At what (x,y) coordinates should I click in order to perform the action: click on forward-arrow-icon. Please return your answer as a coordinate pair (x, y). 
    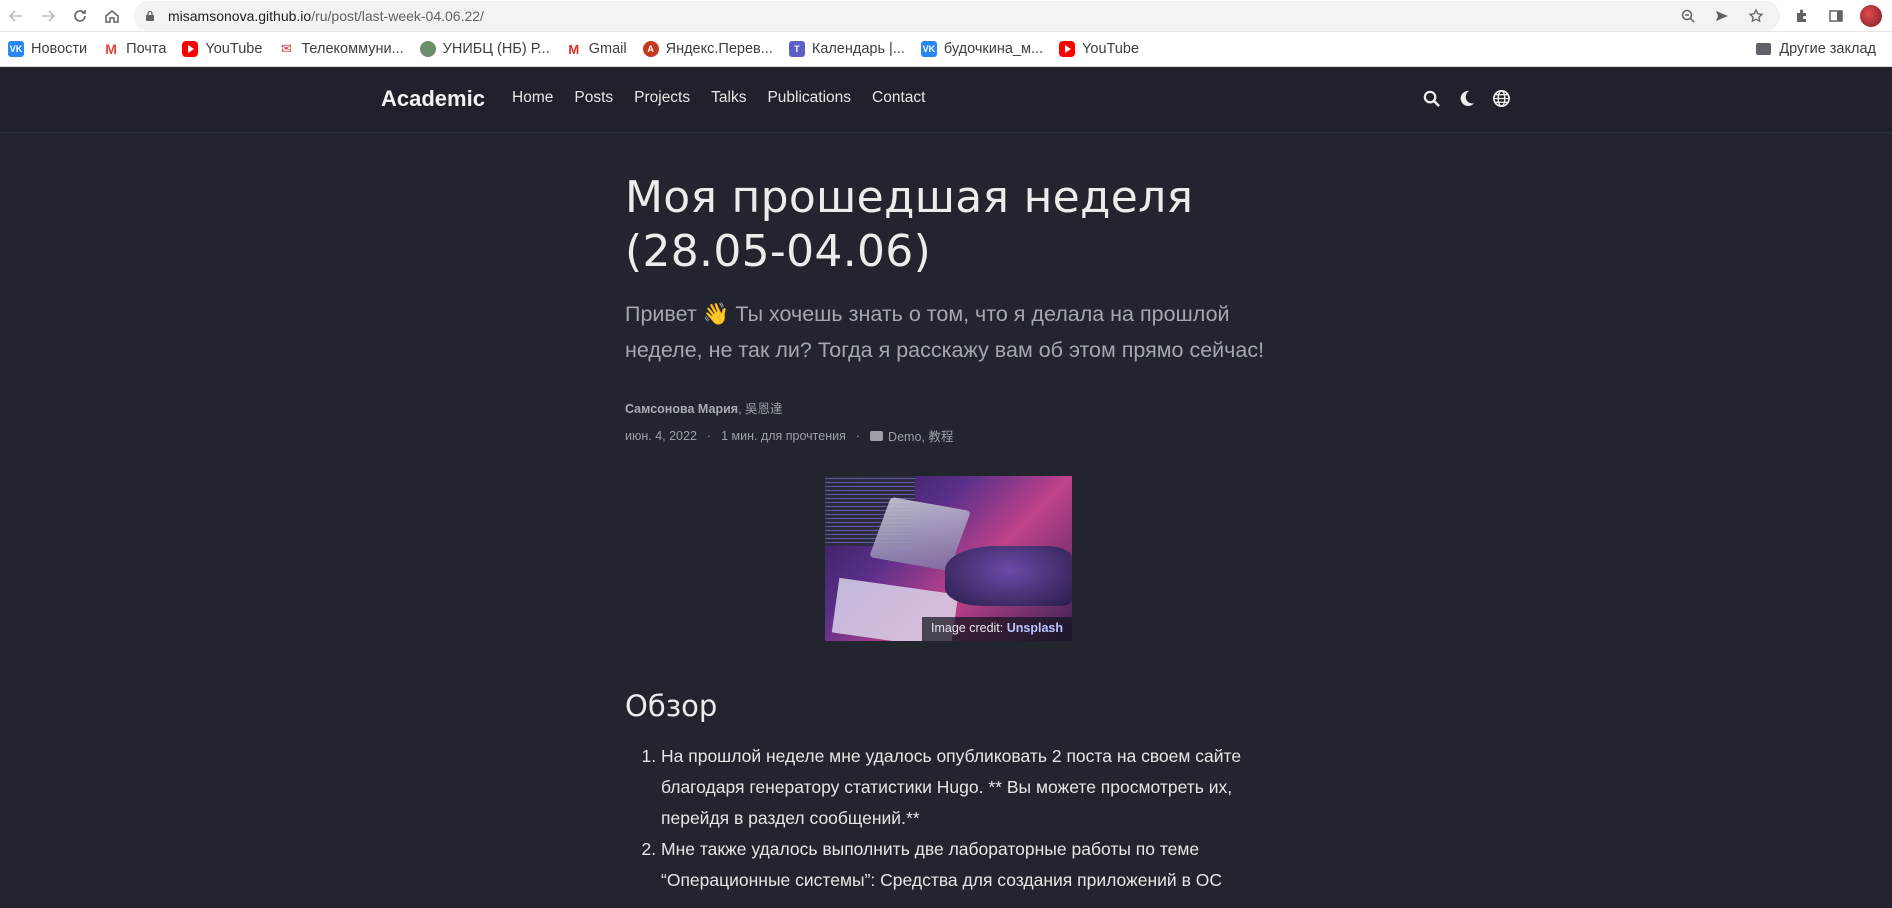
    Looking at the image, I should click on (49, 15).